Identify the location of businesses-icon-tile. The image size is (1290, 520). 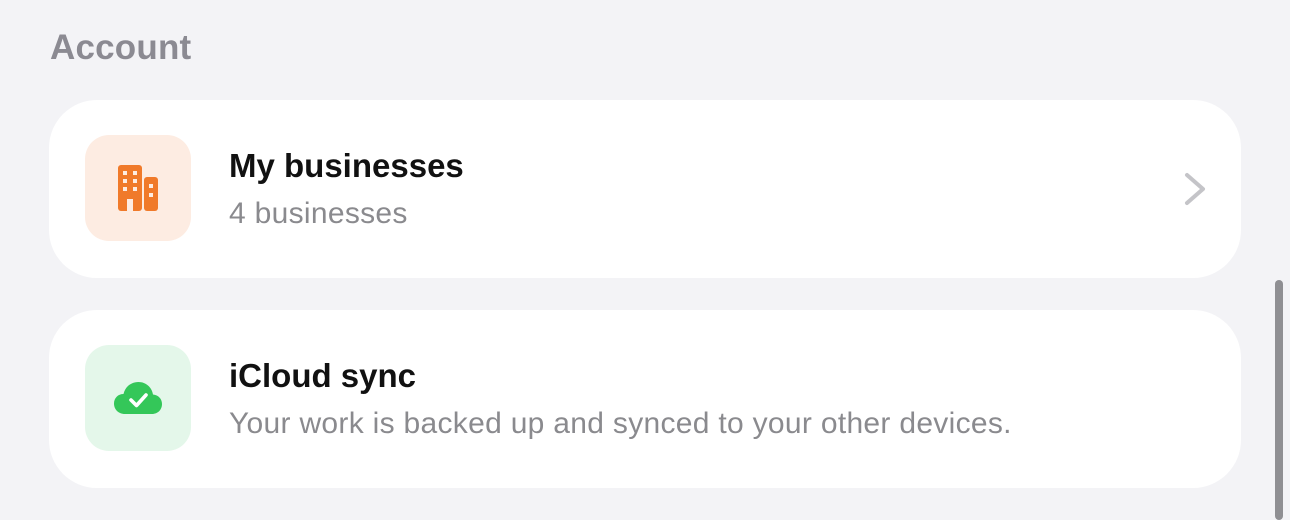
(138, 188).